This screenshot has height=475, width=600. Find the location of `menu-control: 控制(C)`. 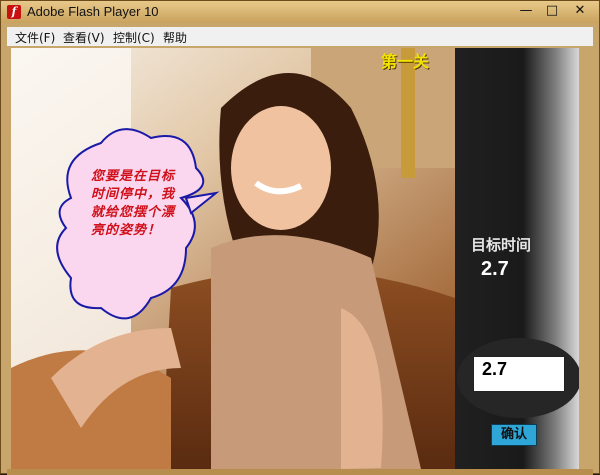

menu-control: 控制(C) is located at coordinates (134, 37).